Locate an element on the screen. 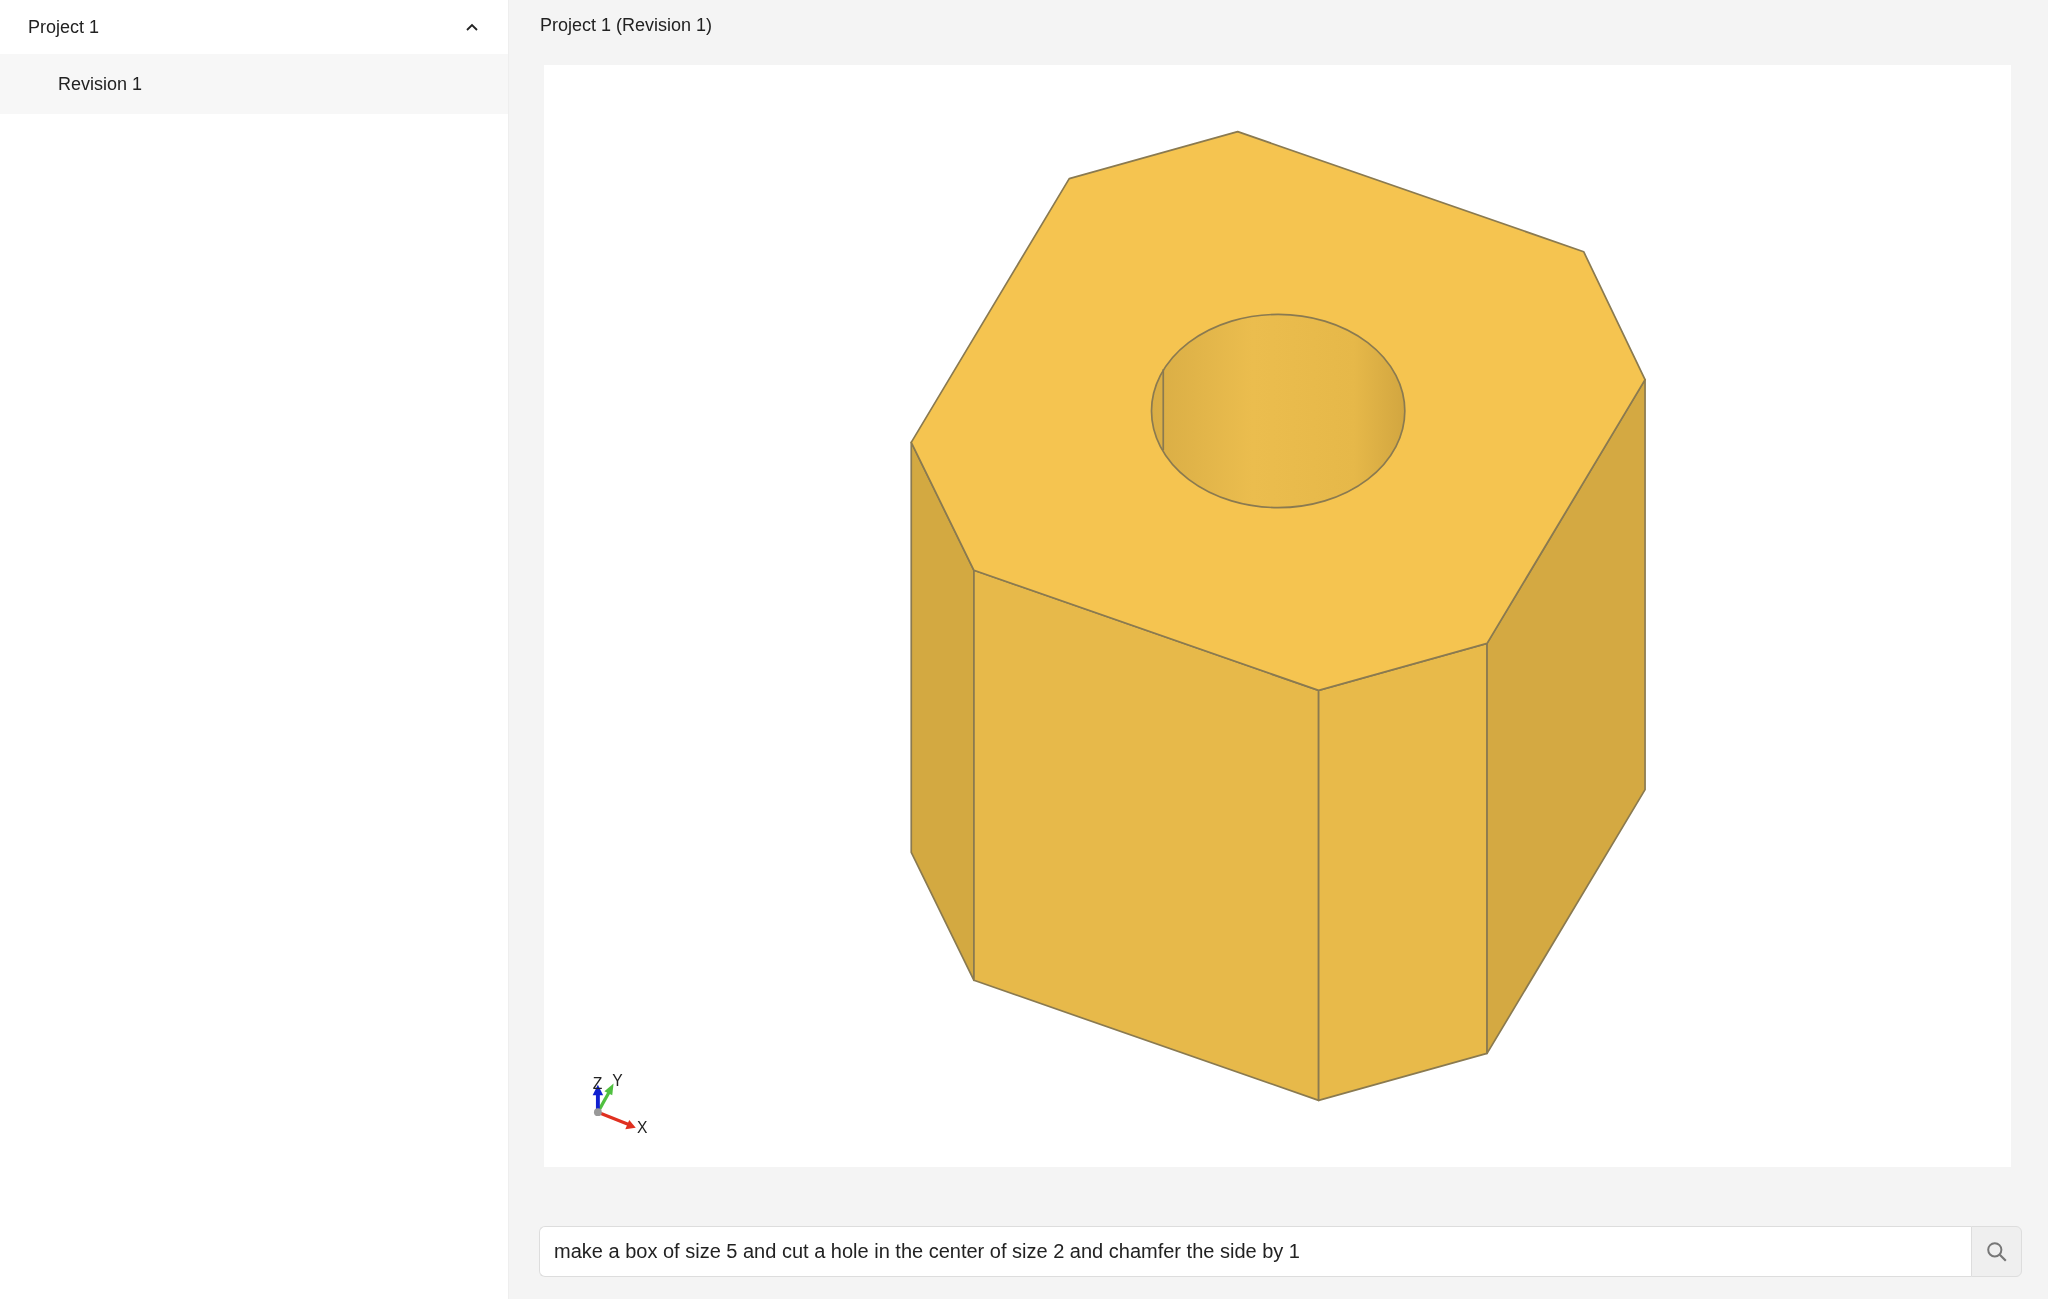  revision-item: Revision 1 is located at coordinates (254, 84).